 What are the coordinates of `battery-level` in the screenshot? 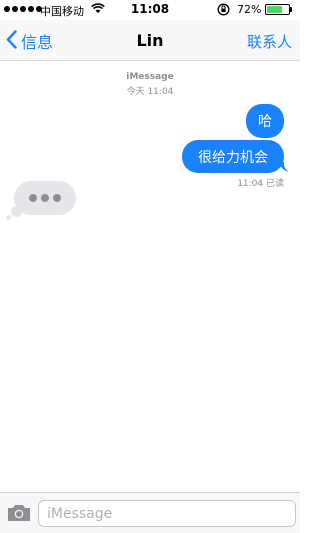 It's located at (274, 9).